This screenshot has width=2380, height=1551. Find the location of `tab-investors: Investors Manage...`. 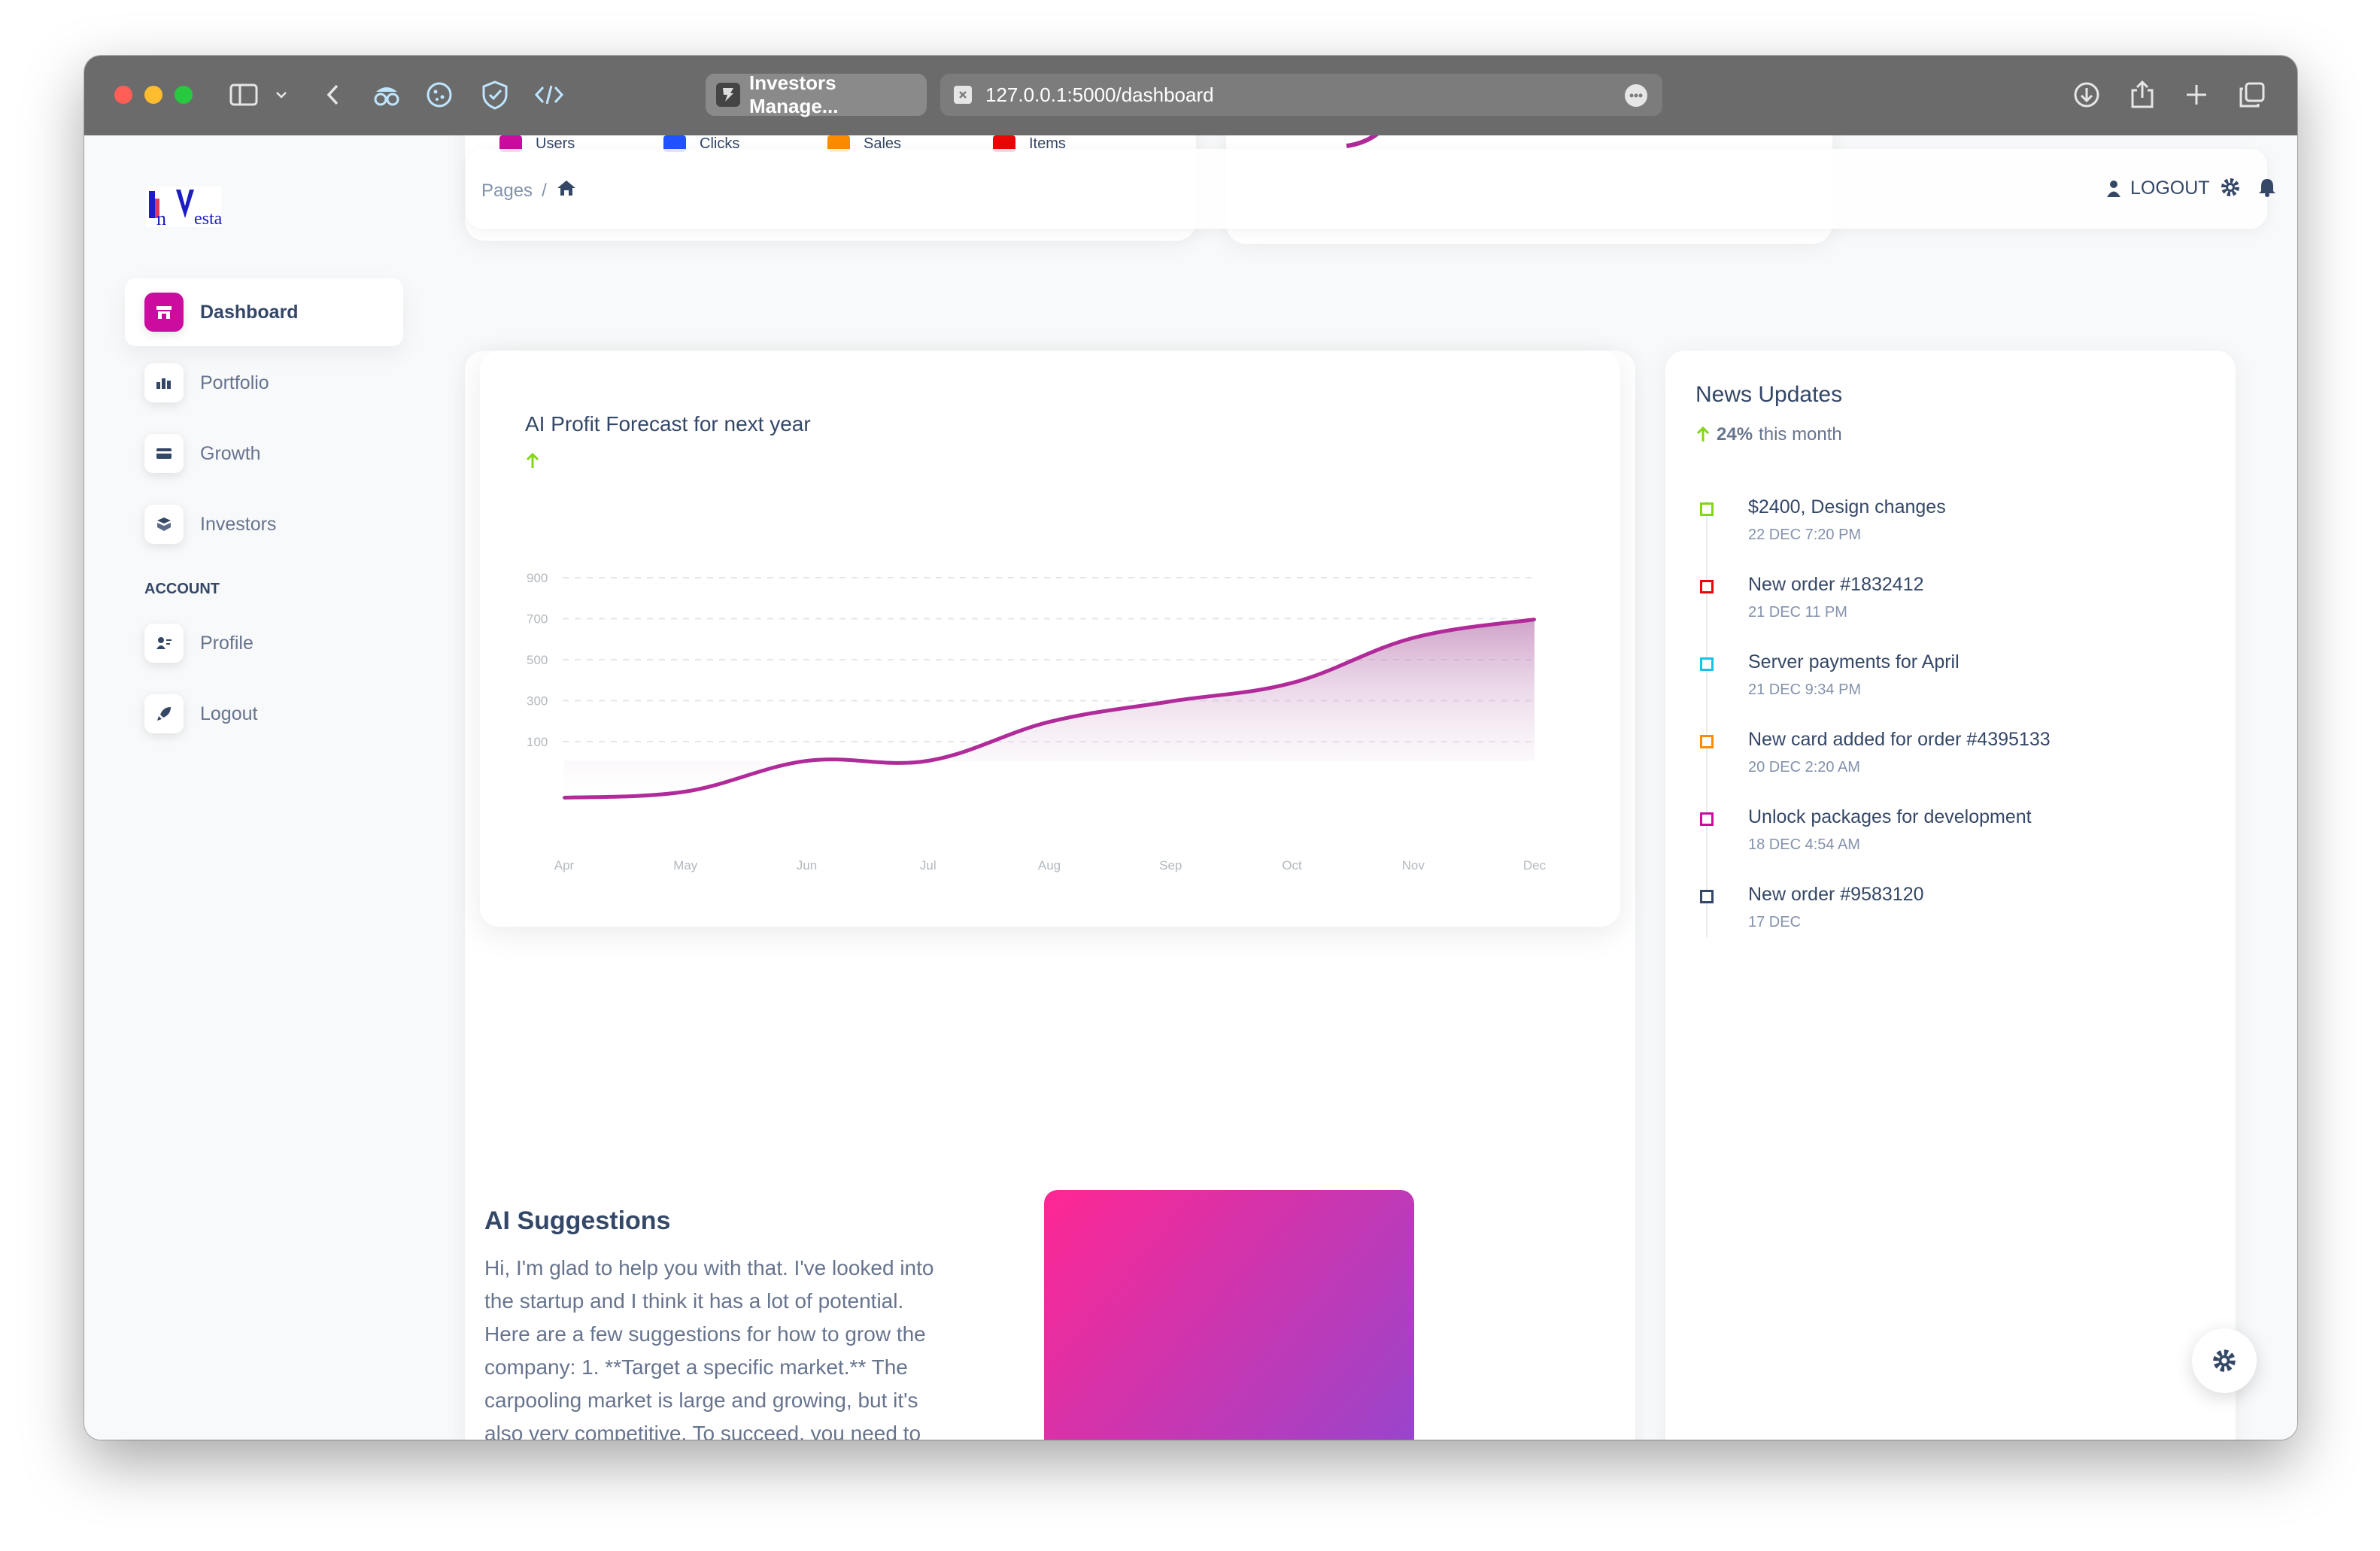

tab-investors: Investors Manage... is located at coordinates (816, 94).